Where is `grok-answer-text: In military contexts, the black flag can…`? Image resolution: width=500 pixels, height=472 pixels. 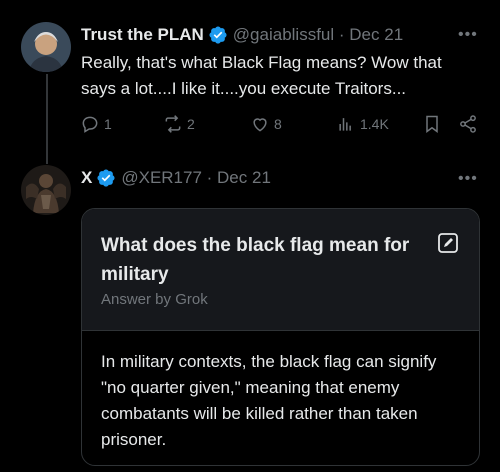
grok-answer-text: In military contexts, the black flag can… is located at coordinates (269, 400).